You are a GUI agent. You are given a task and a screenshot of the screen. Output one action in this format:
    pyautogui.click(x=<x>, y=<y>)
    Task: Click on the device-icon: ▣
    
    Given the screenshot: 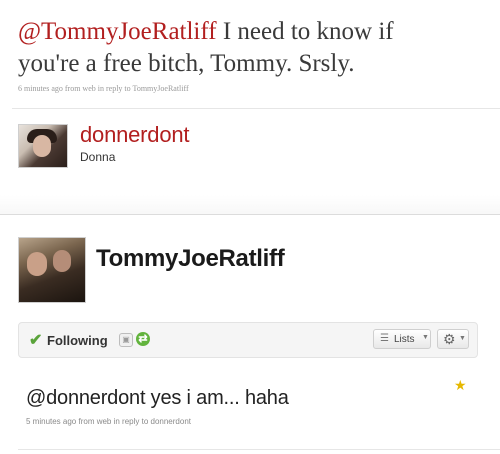 What is the action you would take?
    pyautogui.click(x=126, y=340)
    